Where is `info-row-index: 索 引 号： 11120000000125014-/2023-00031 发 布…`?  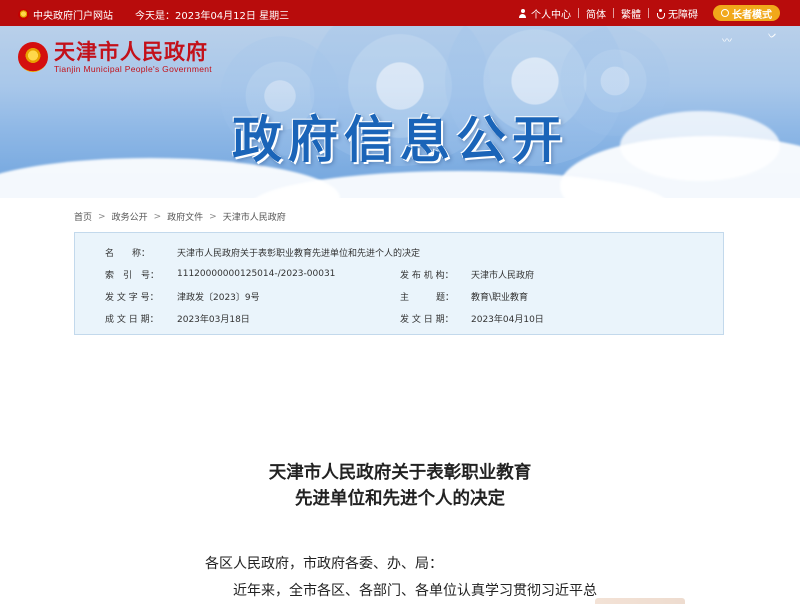 info-row-index: 索 引 号： 11120000000125014-/2023-00031 发 布… is located at coordinates (399, 274).